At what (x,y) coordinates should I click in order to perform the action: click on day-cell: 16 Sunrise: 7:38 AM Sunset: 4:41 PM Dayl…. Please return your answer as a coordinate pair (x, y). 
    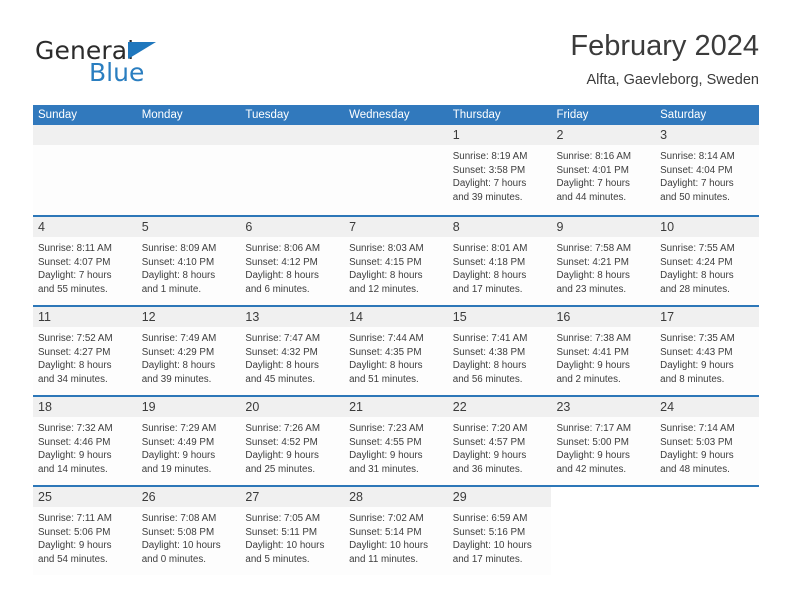
    Looking at the image, I should click on (603, 351).